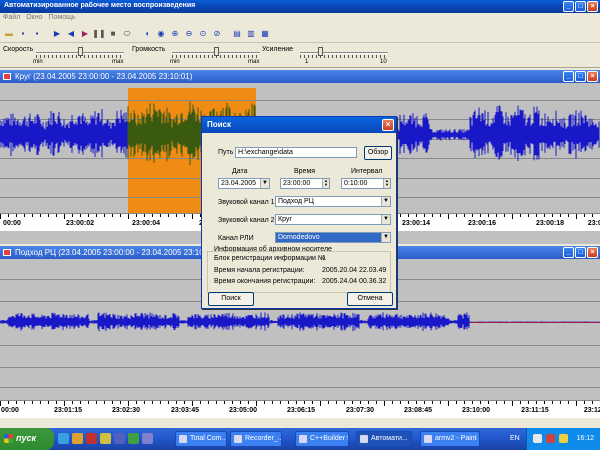  What do you see at coordinates (240, 171) in the screenshot?
I see `date-label: Дата` at bounding box center [240, 171].